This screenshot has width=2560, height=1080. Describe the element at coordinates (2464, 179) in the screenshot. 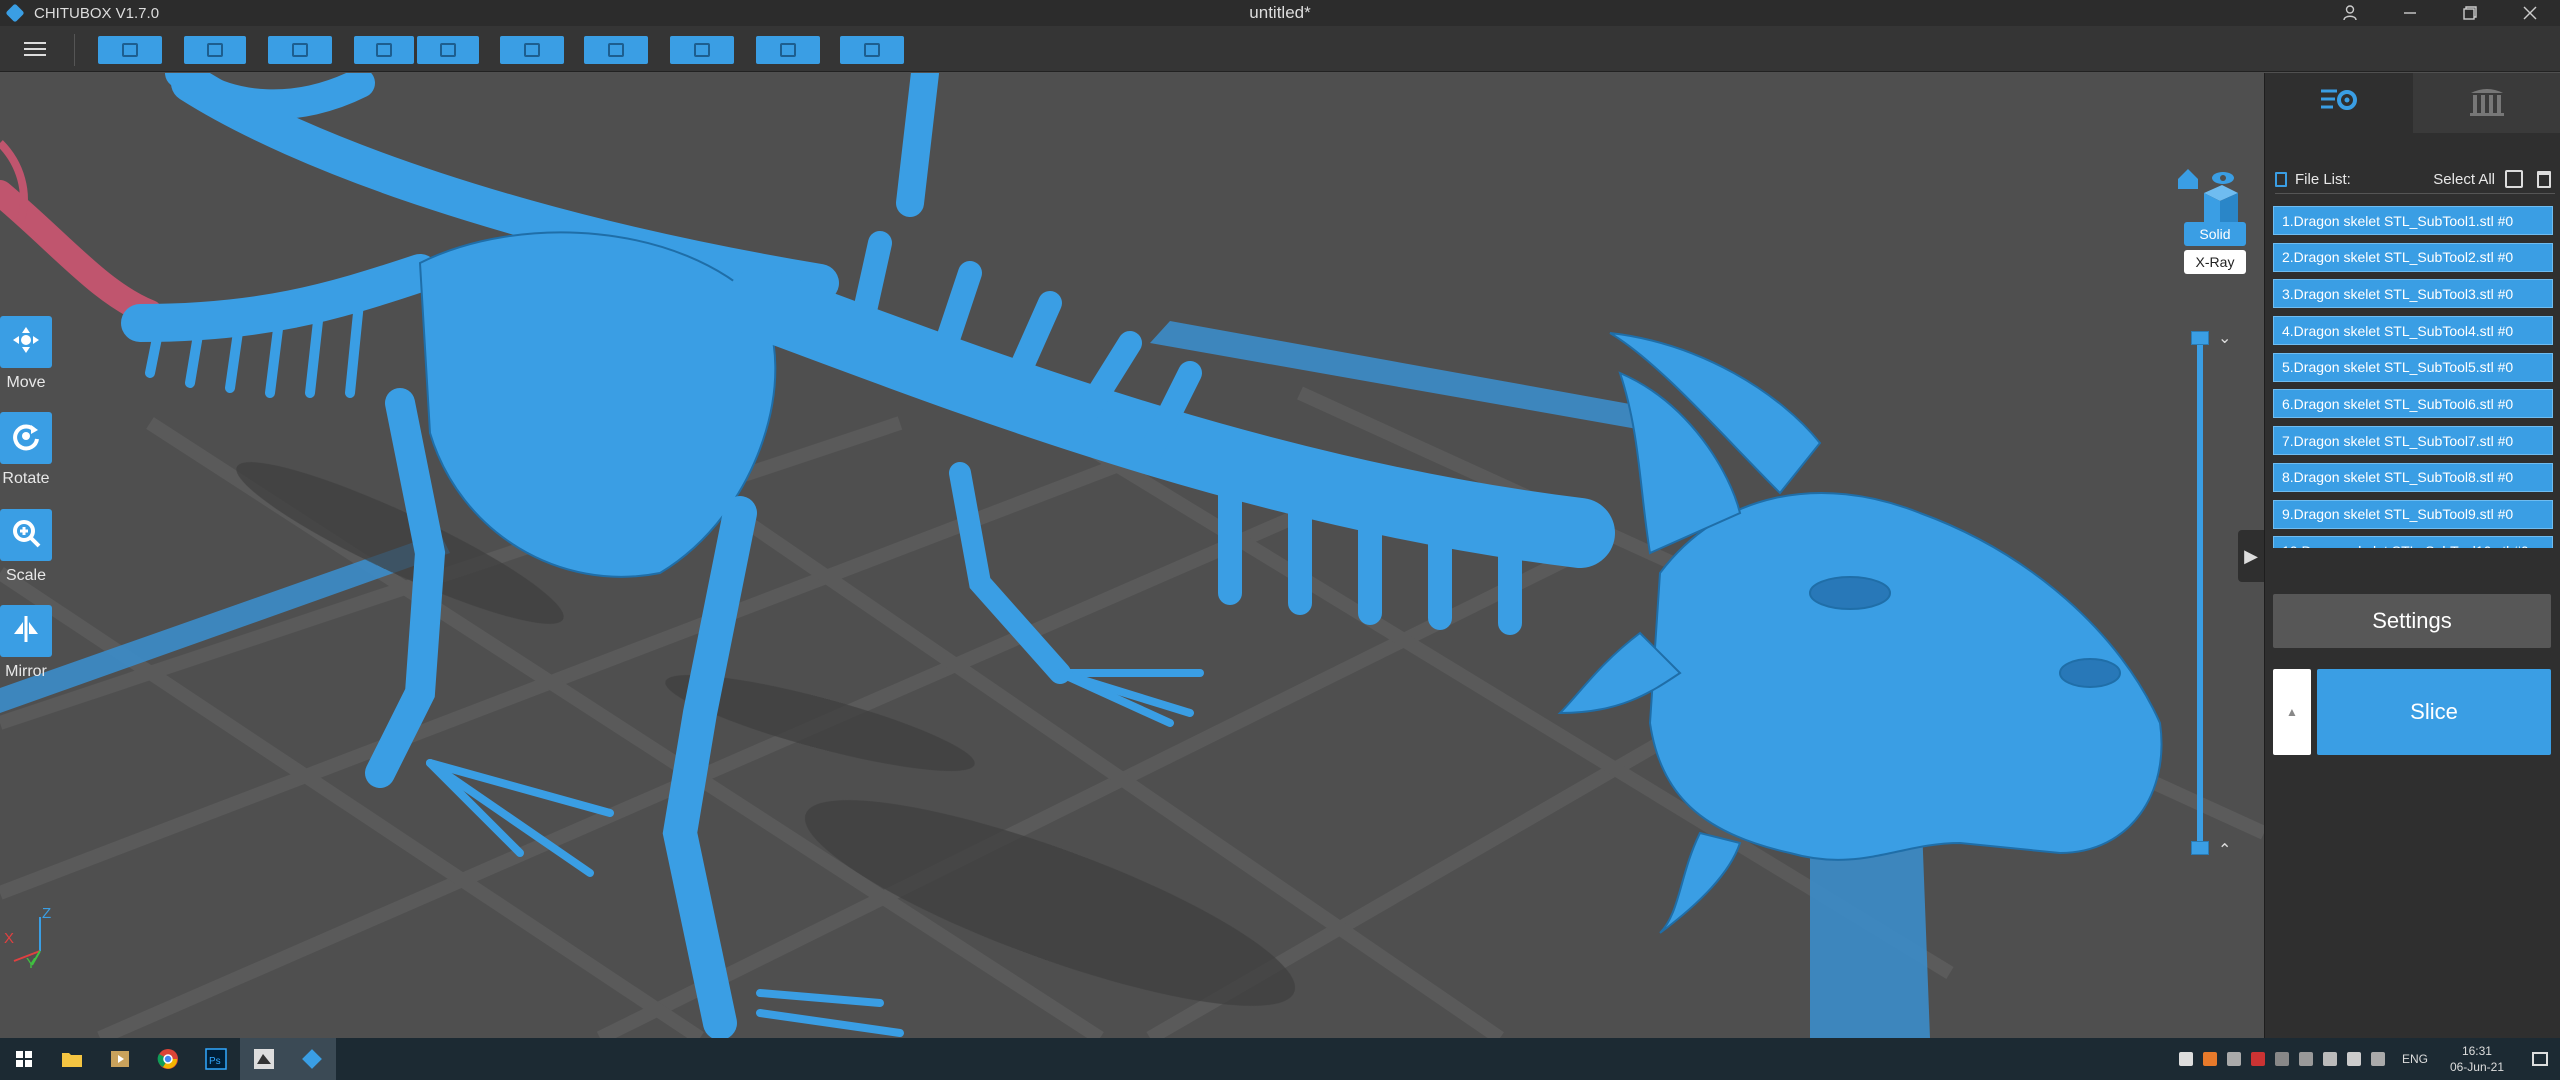

I see `select-all-label: Select All` at that location.